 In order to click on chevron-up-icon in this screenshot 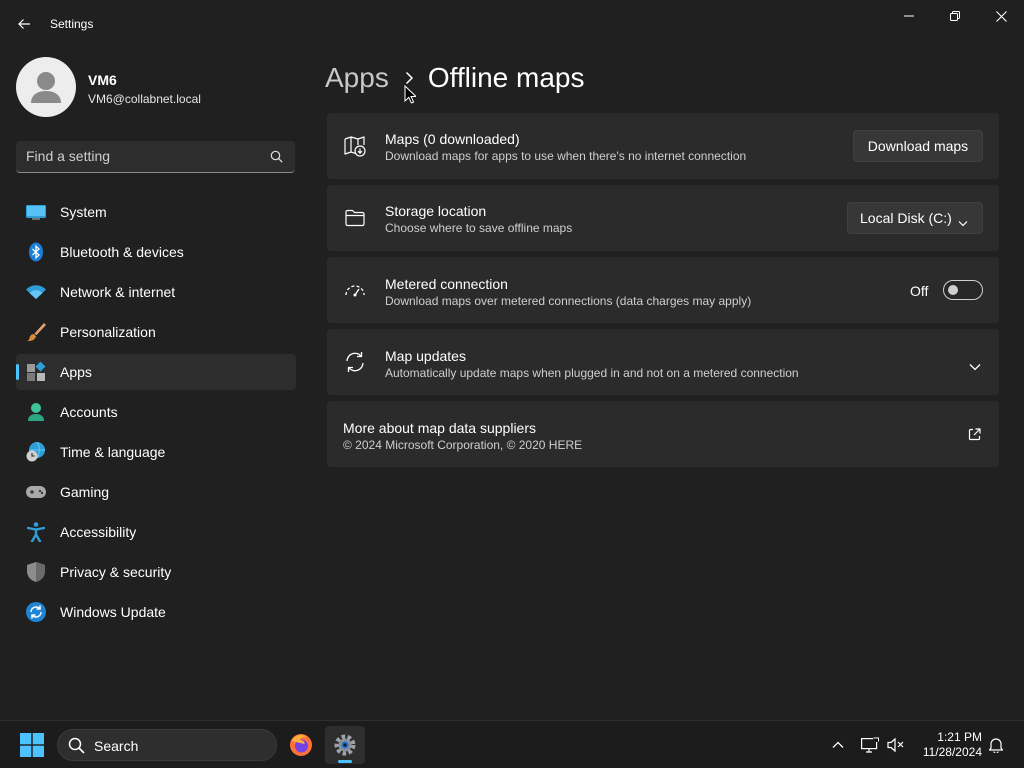, I will do `click(838, 745)`.